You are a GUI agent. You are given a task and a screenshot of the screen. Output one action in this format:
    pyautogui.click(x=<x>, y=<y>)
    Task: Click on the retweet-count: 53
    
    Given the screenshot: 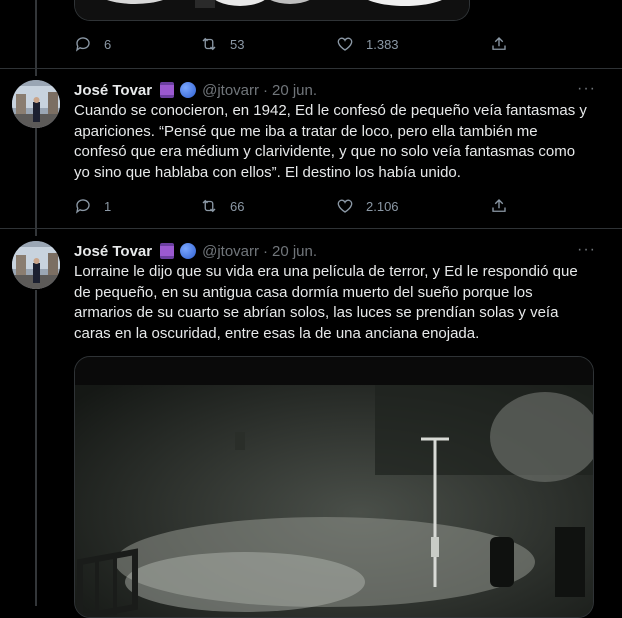 What is the action you would take?
    pyautogui.click(x=237, y=44)
    